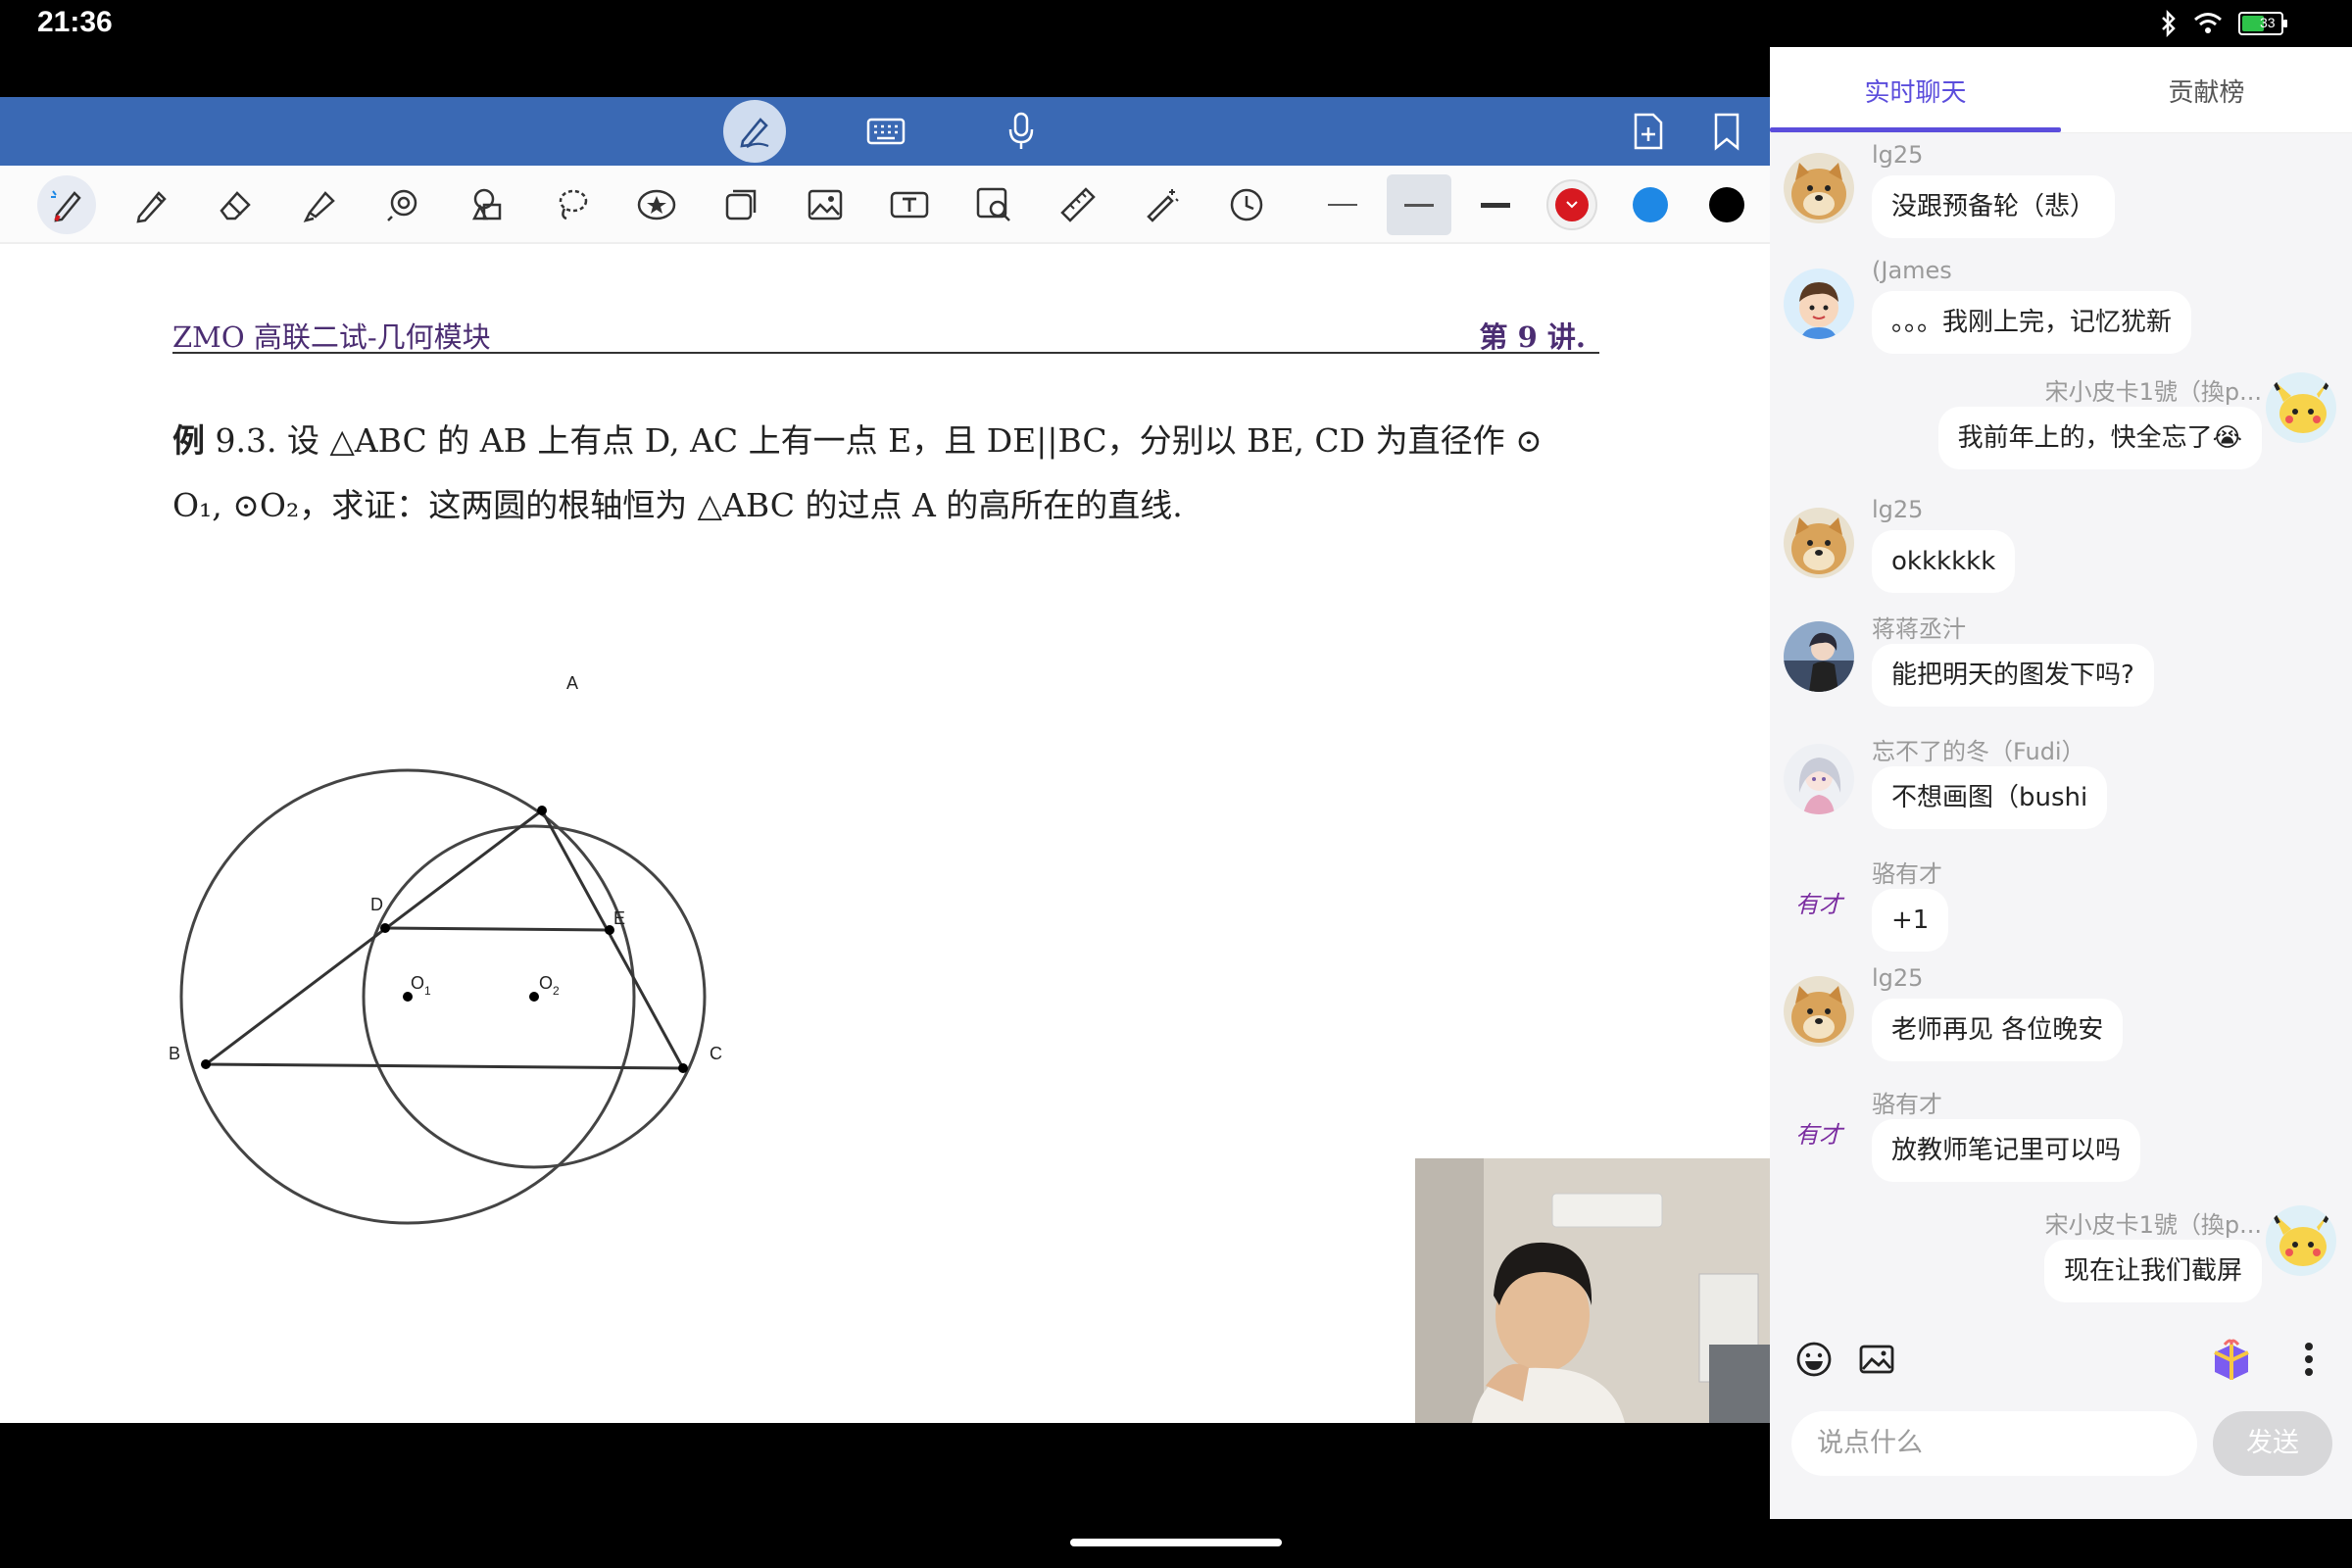 The width and height of the screenshot is (2352, 1568). I want to click on sticky-note-icon, so click(741, 204).